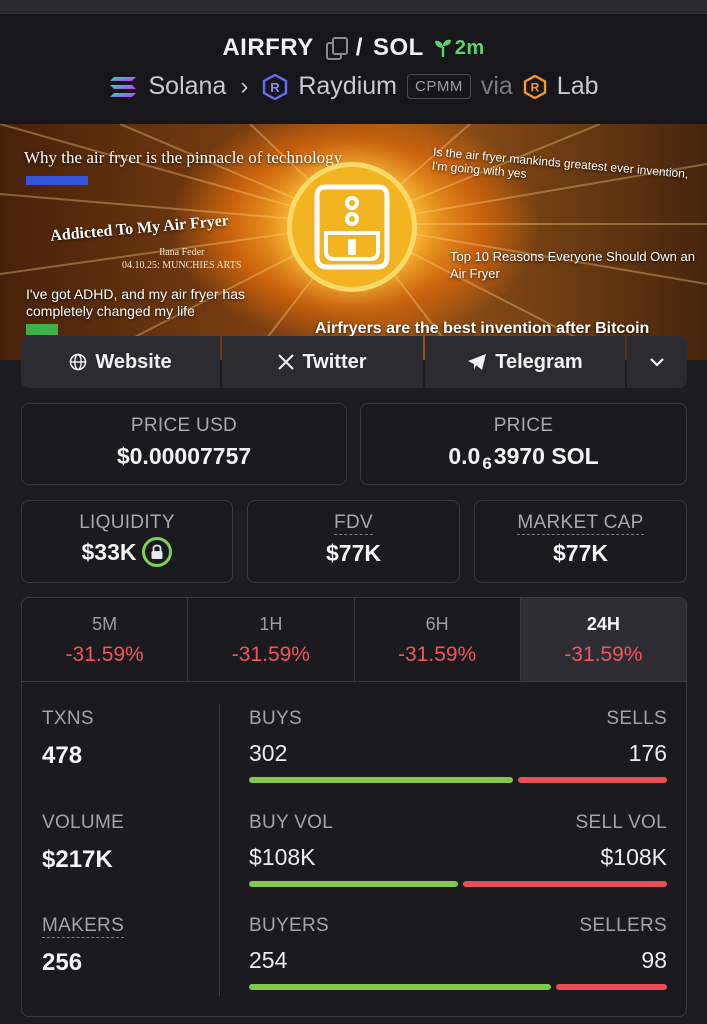  What do you see at coordinates (633, 857) in the screenshot?
I see `sell-vol-value: $108K` at bounding box center [633, 857].